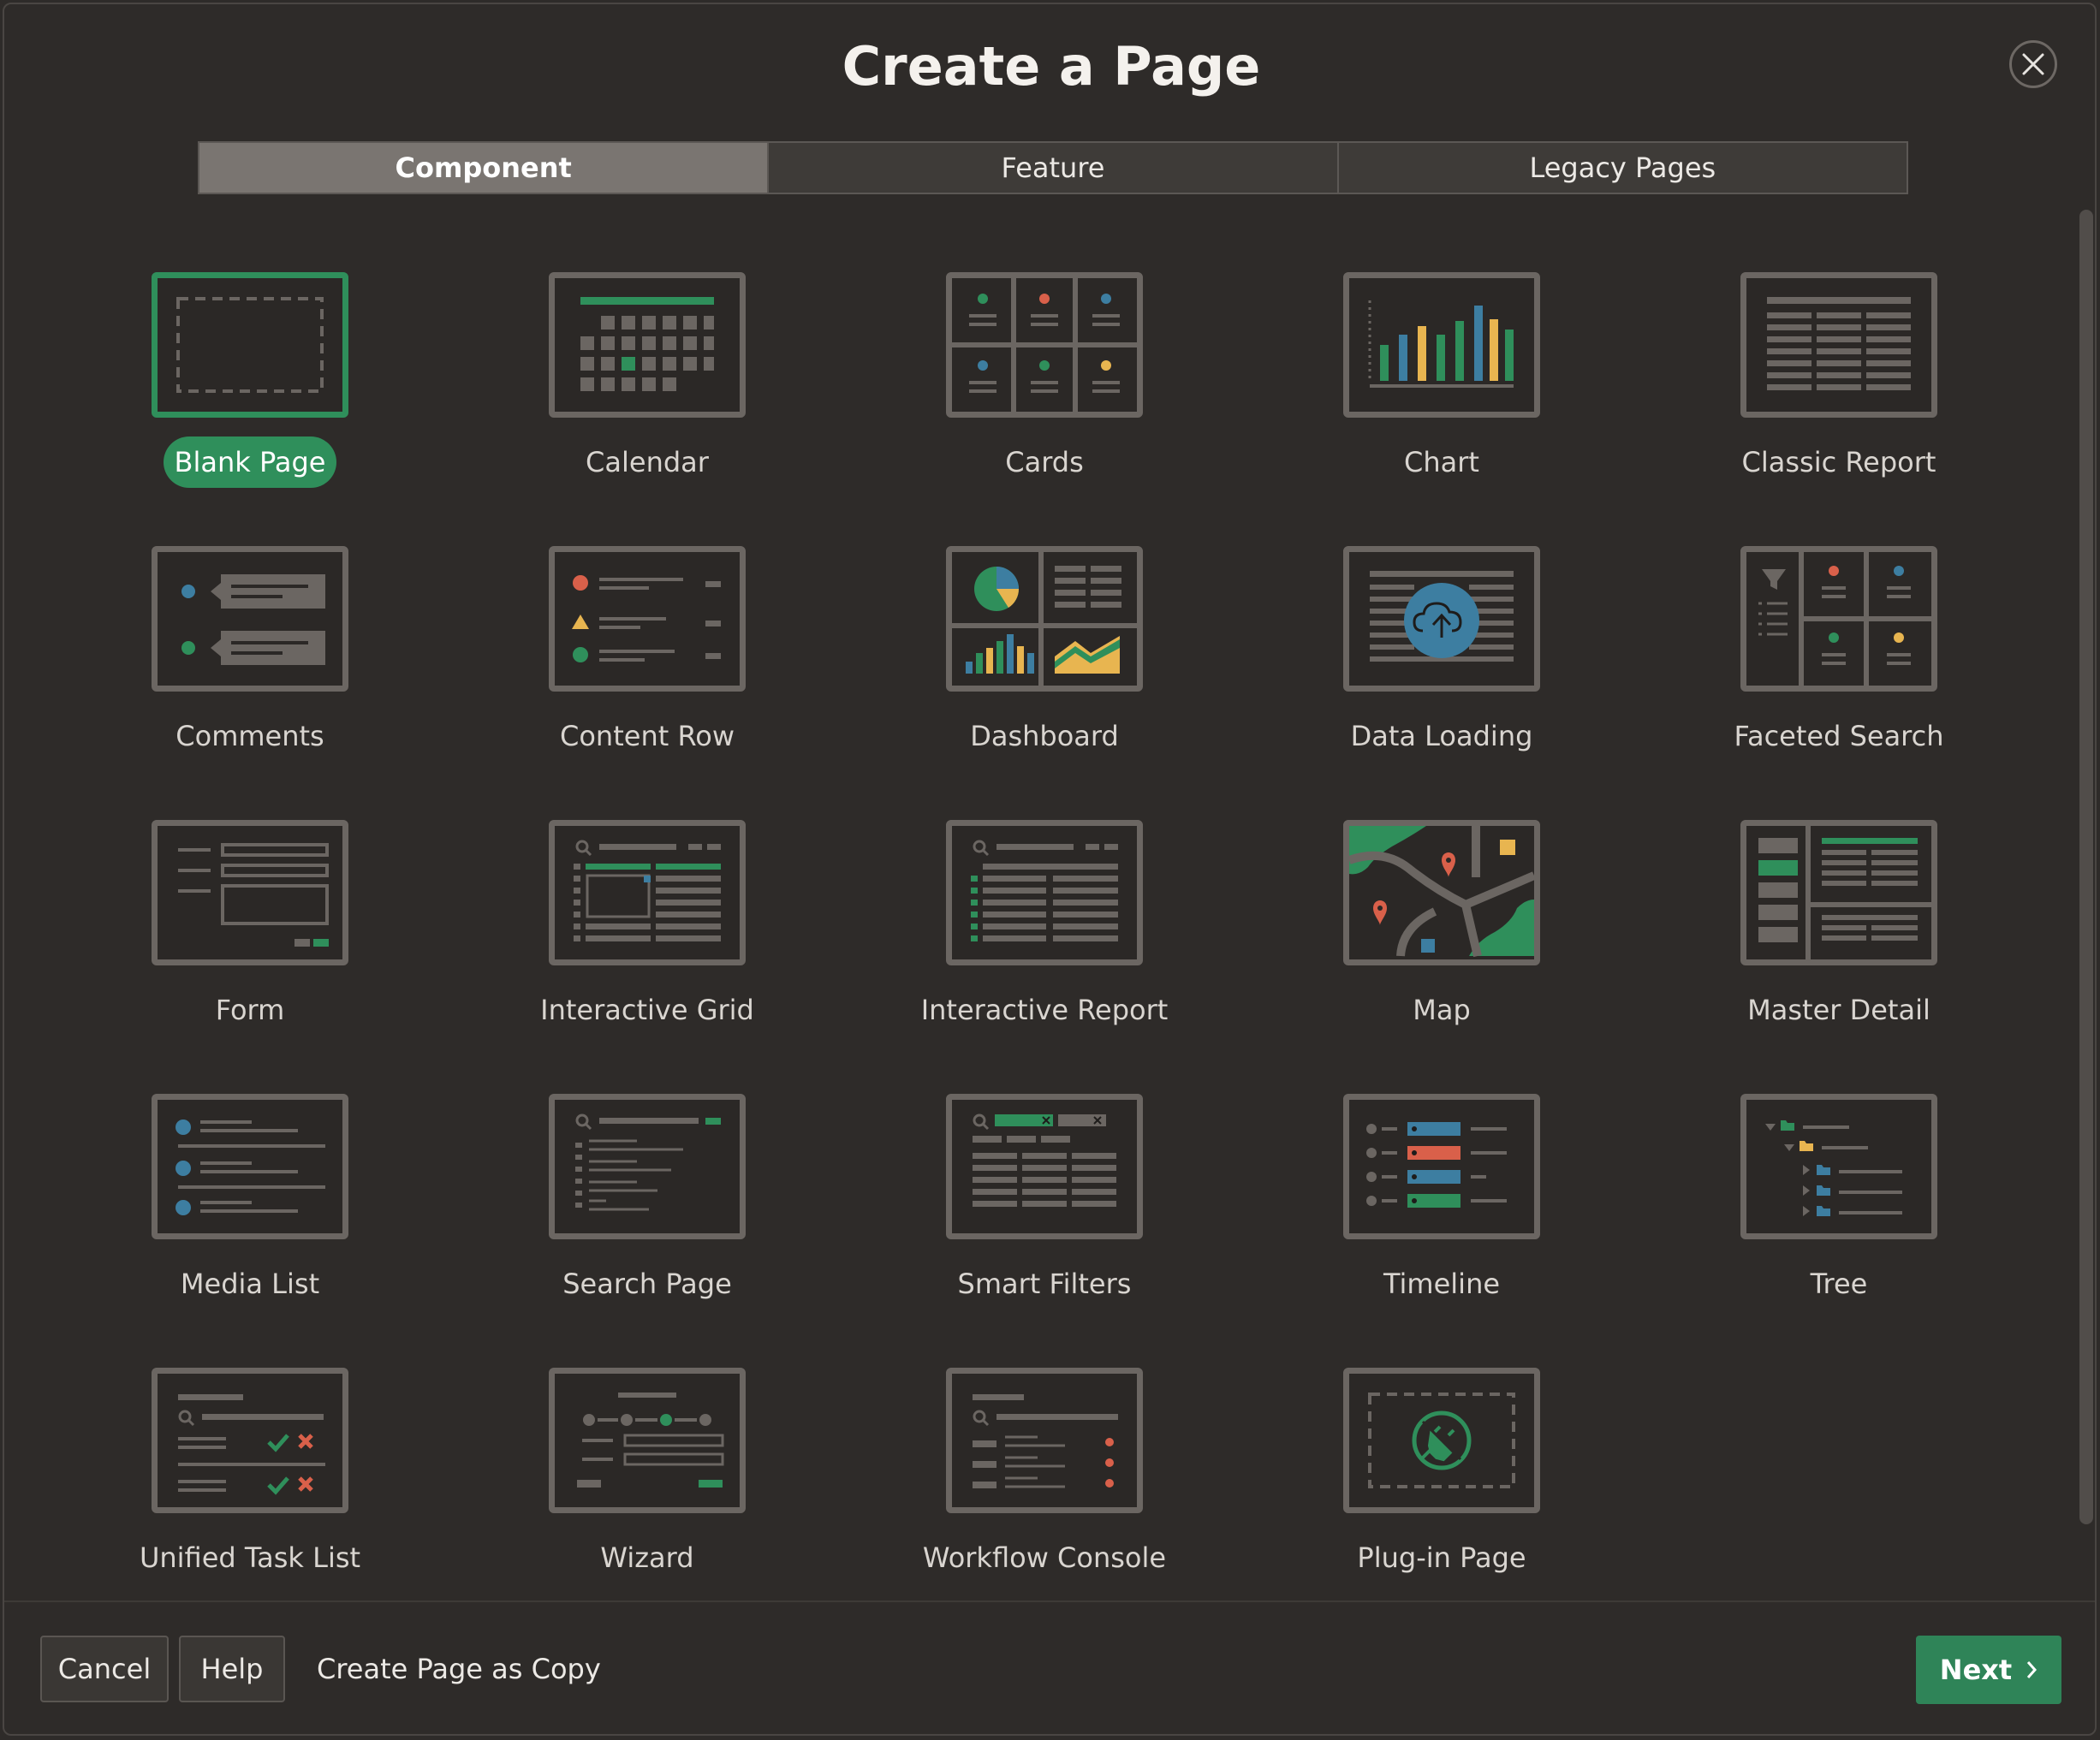 This screenshot has width=2100, height=1740. I want to click on component-chart: Chart, so click(1442, 396).